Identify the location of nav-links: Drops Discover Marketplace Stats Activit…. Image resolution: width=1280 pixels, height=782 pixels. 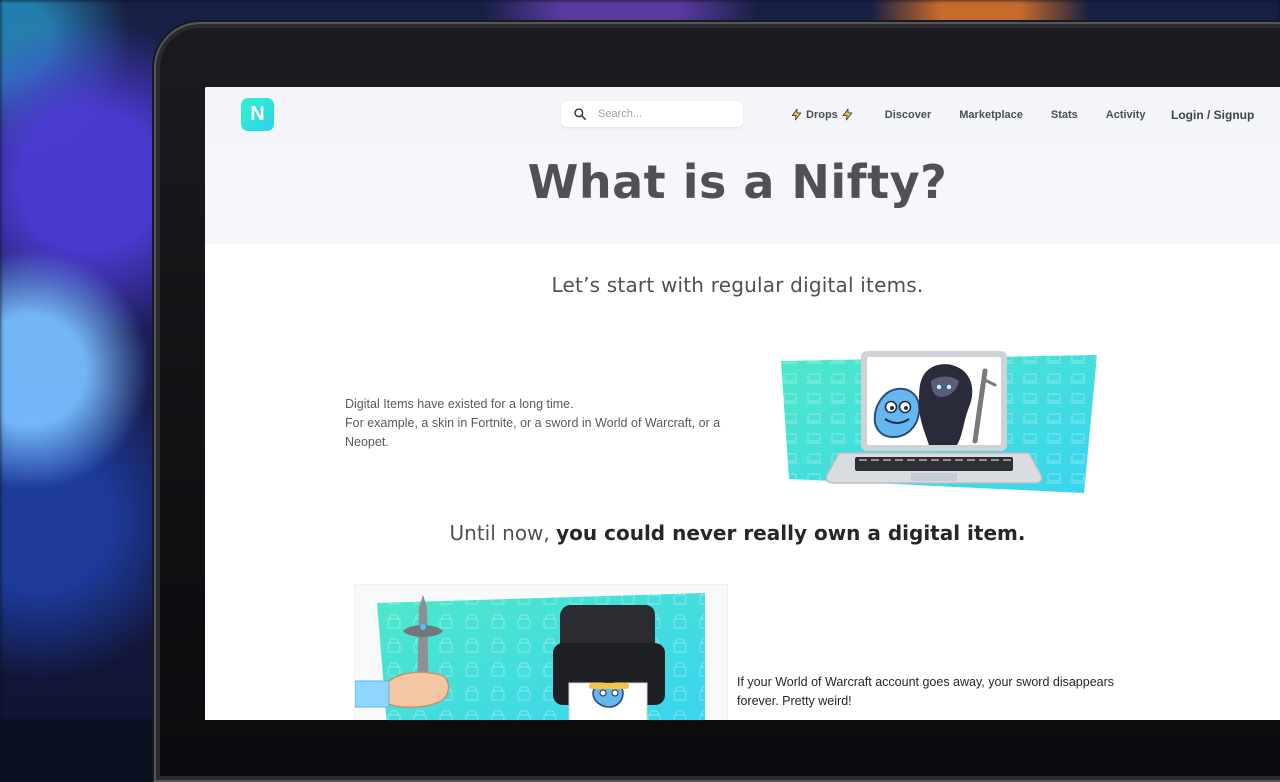
(973, 114).